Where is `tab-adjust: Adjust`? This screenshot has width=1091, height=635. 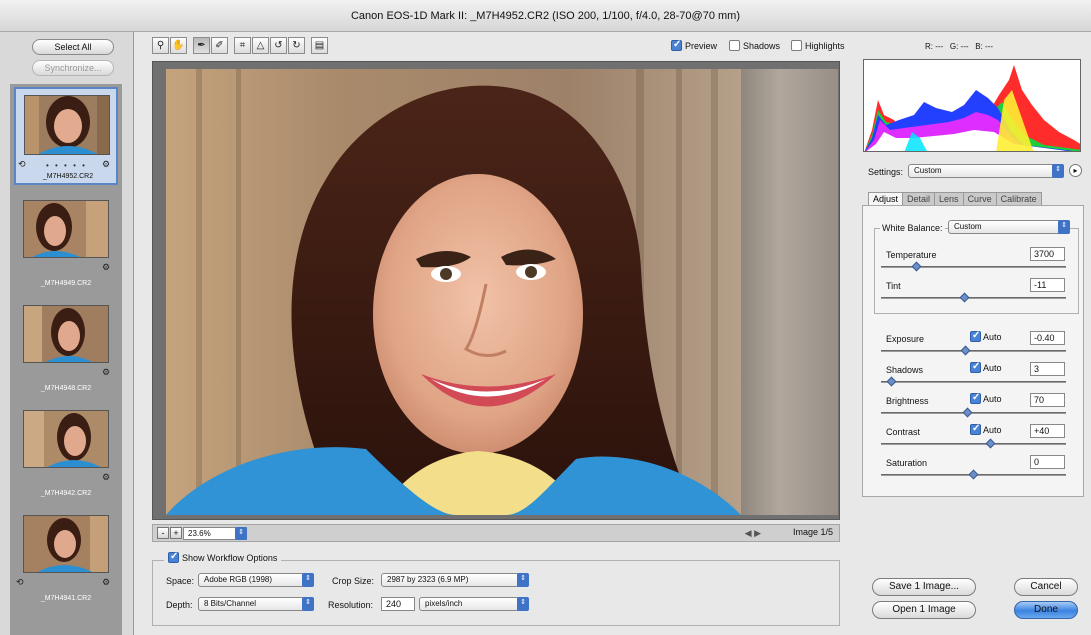 tab-adjust: Adjust is located at coordinates (886, 199).